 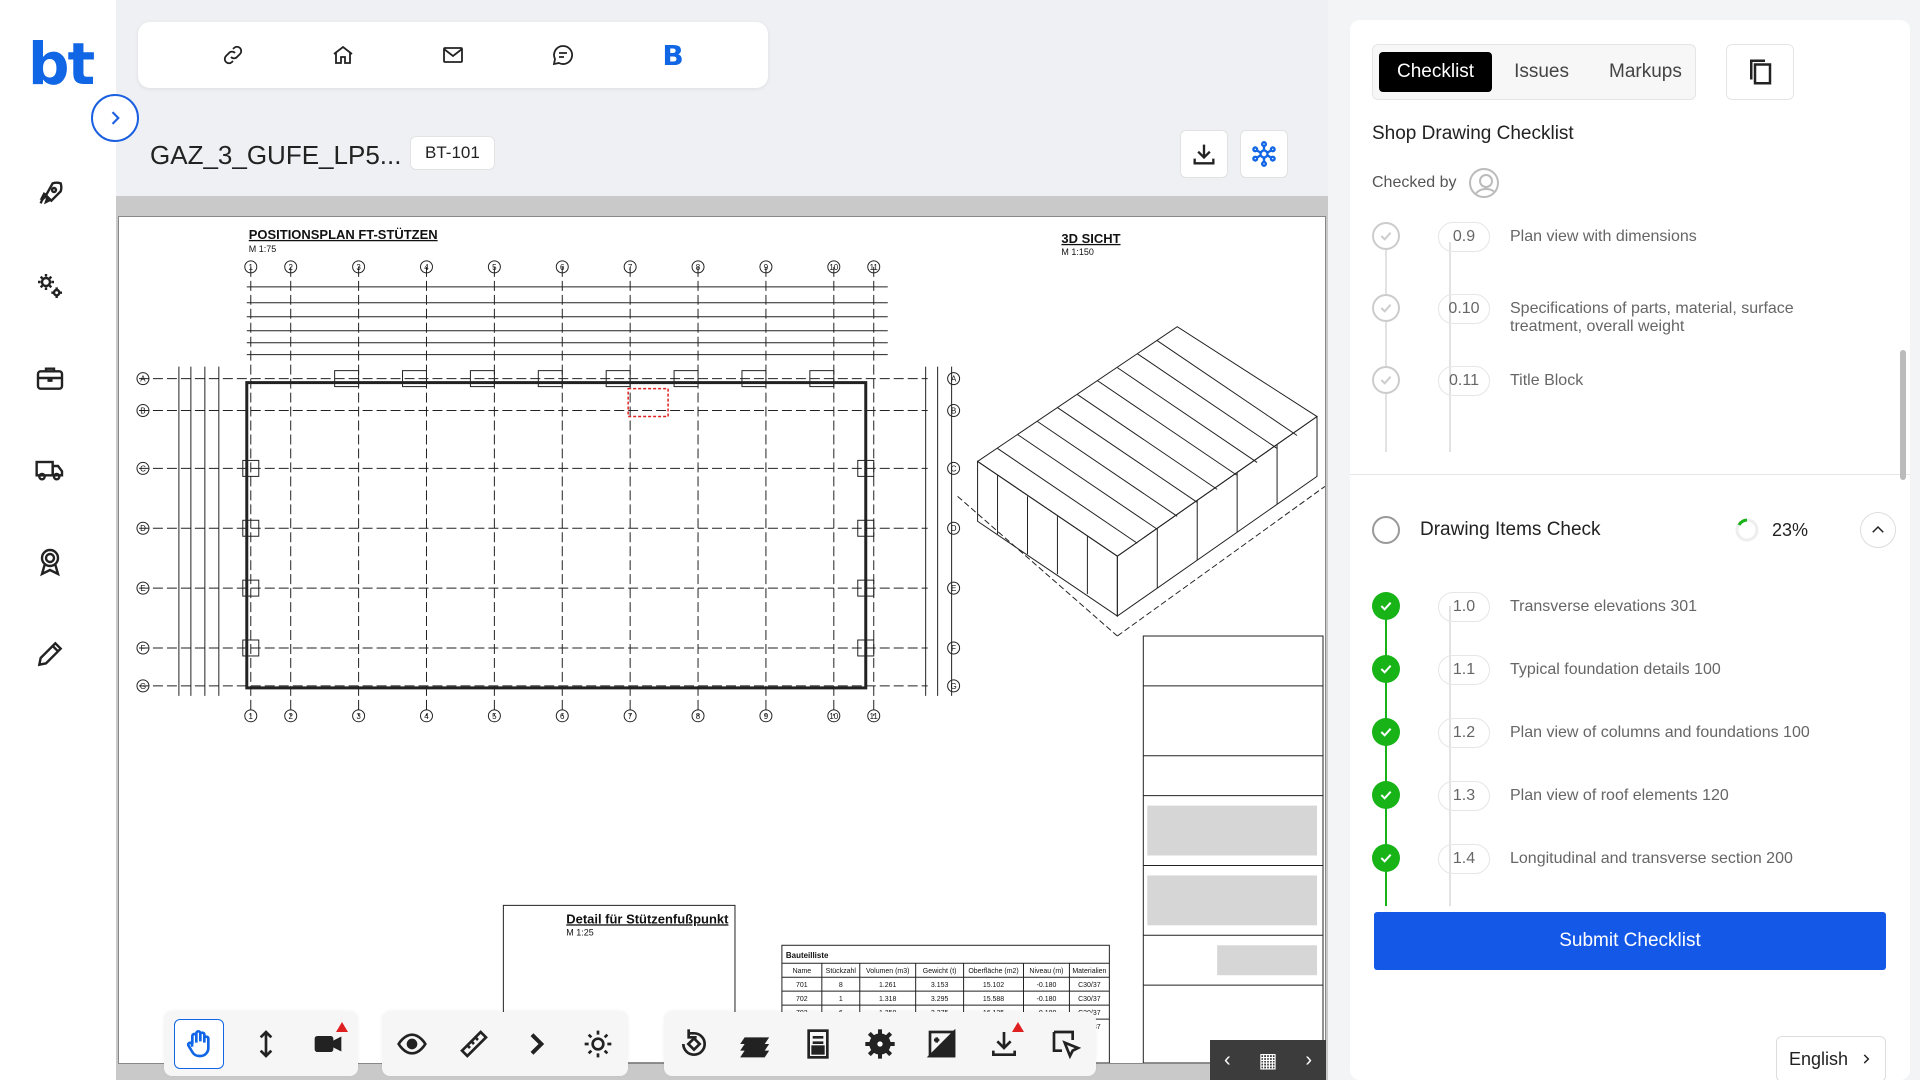 What do you see at coordinates (673, 55) in the screenshot?
I see `b-icon: B` at bounding box center [673, 55].